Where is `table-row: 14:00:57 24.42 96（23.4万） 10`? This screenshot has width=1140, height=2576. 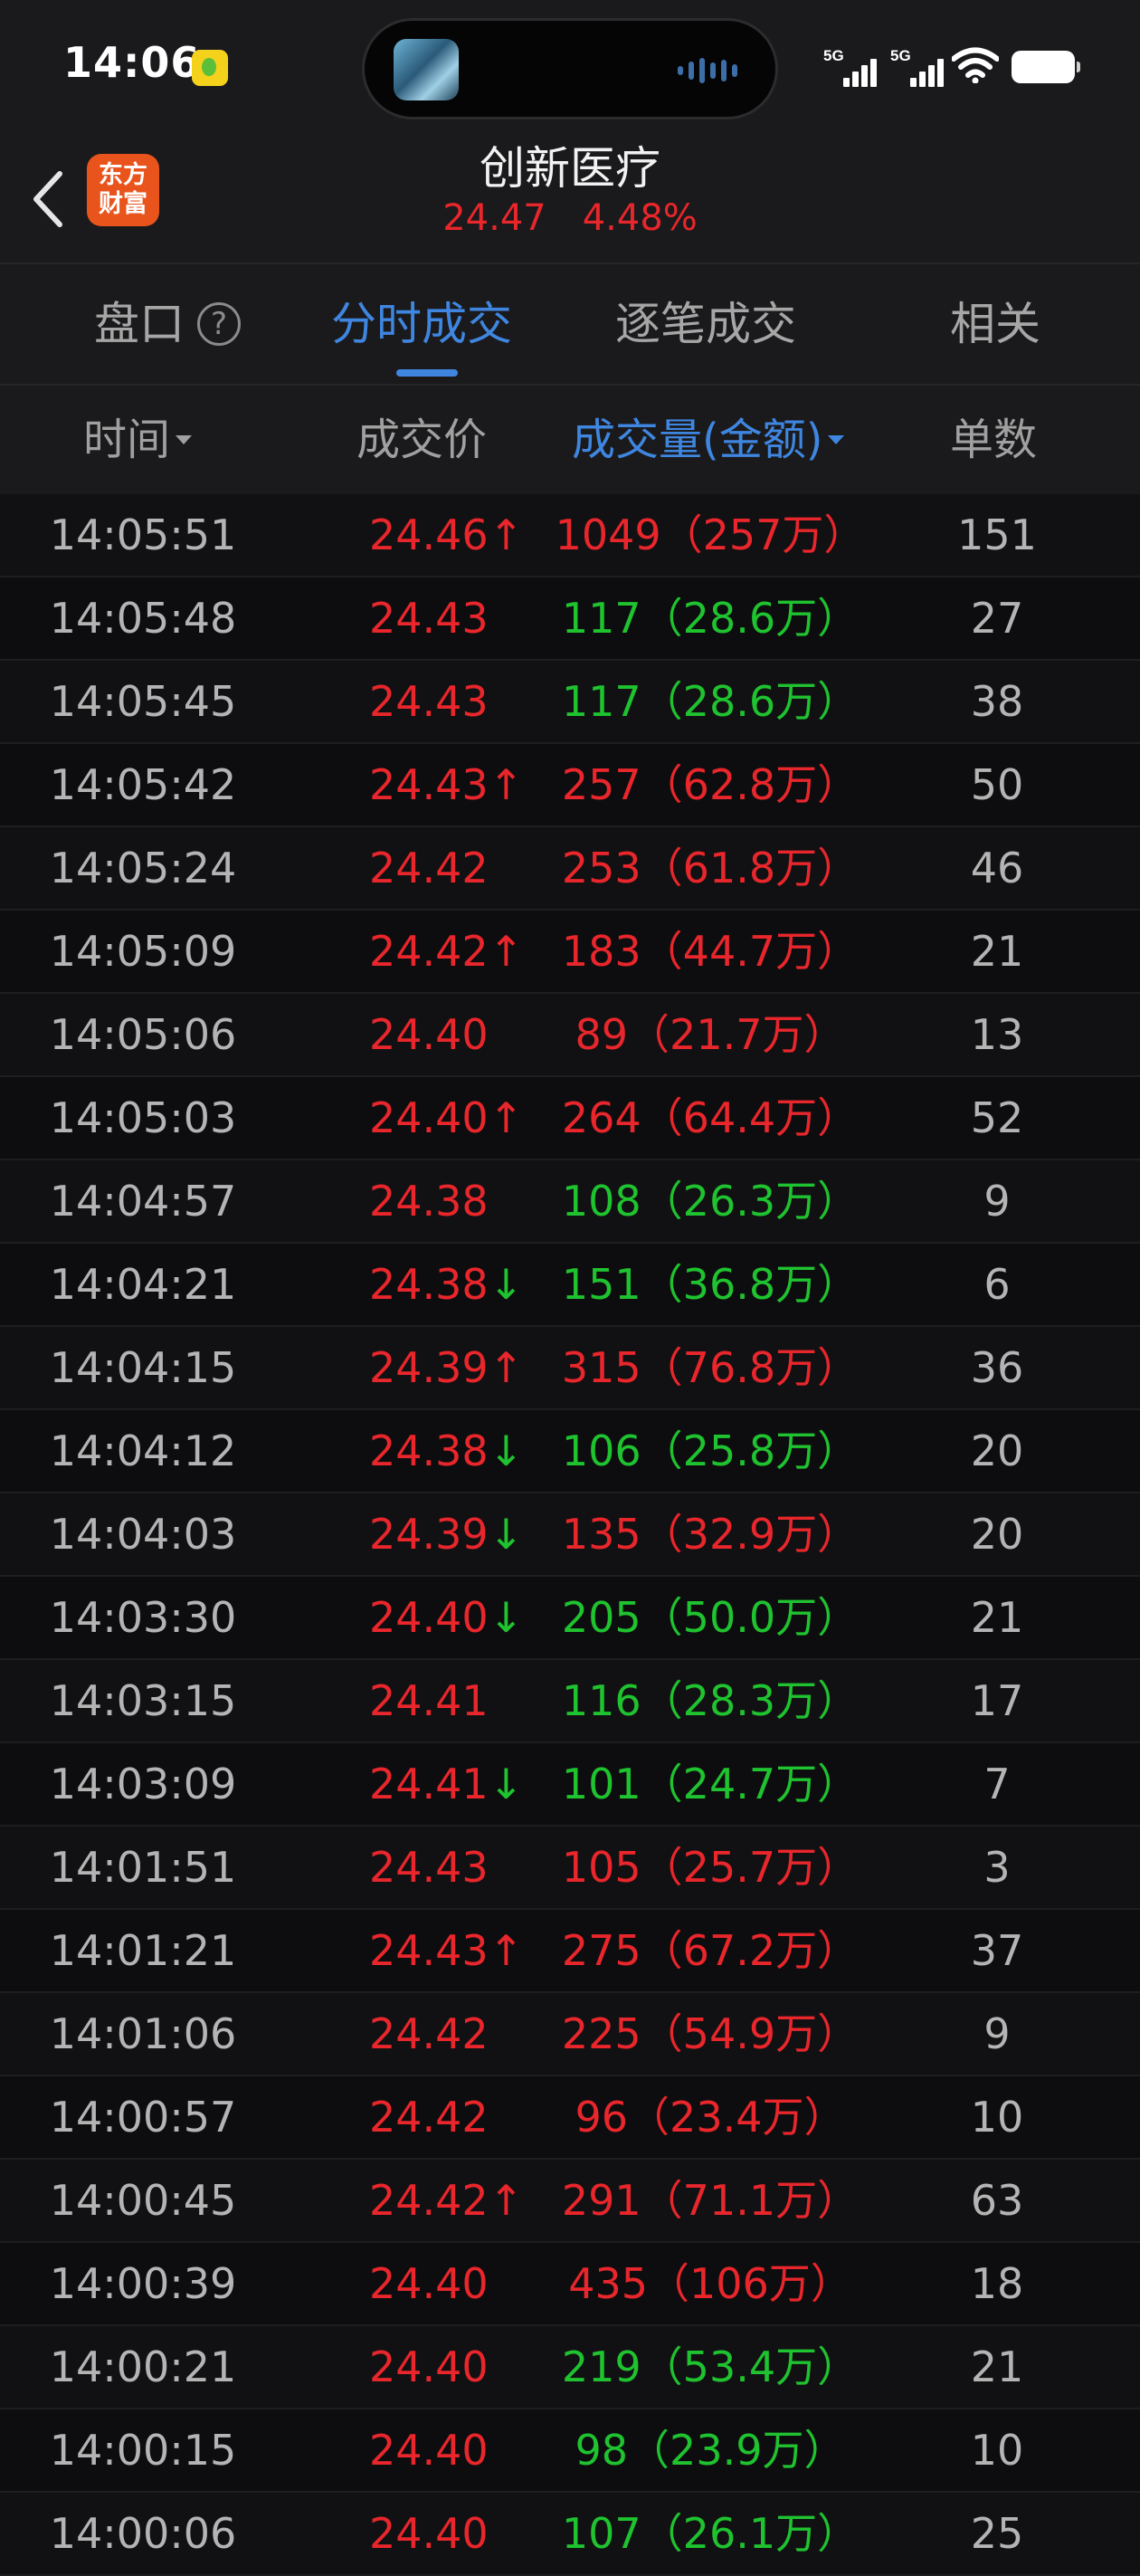 table-row: 14:00:57 24.42 96（23.4万） 10 is located at coordinates (570, 2118).